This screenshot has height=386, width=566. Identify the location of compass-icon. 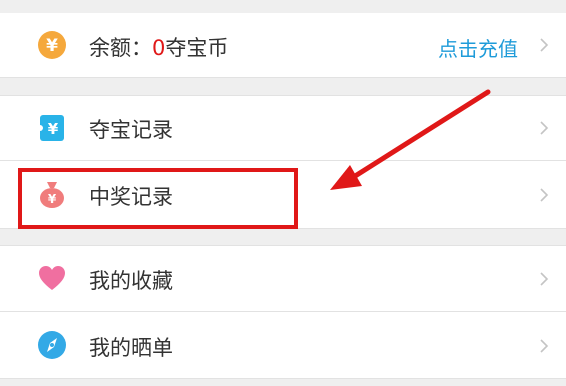
(52, 345).